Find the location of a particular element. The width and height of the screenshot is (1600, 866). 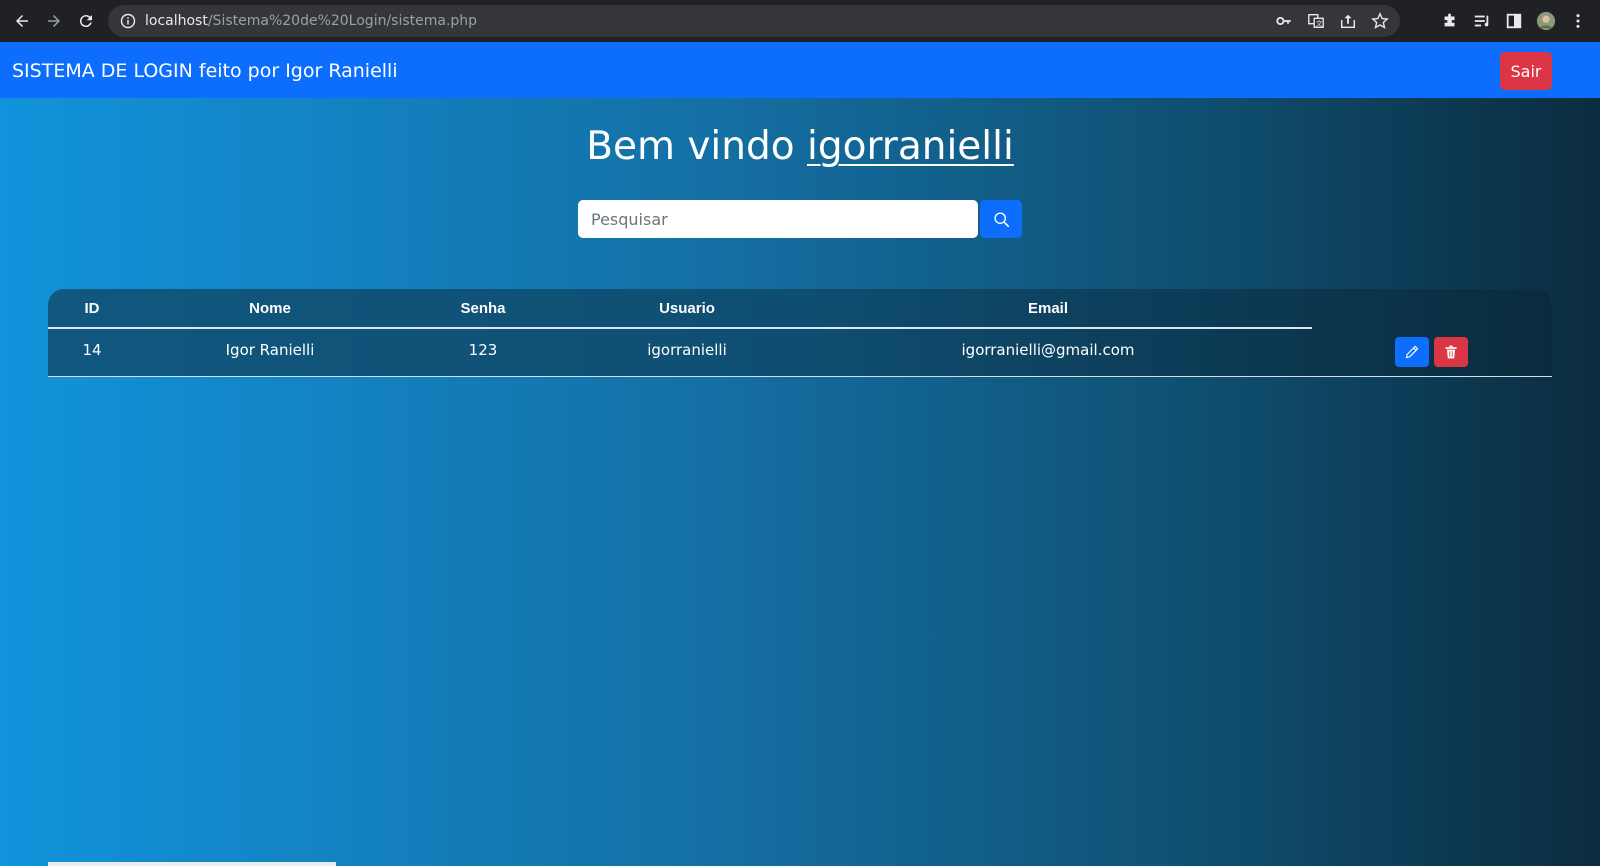

welcome-username: igorranielli is located at coordinates (910, 146).